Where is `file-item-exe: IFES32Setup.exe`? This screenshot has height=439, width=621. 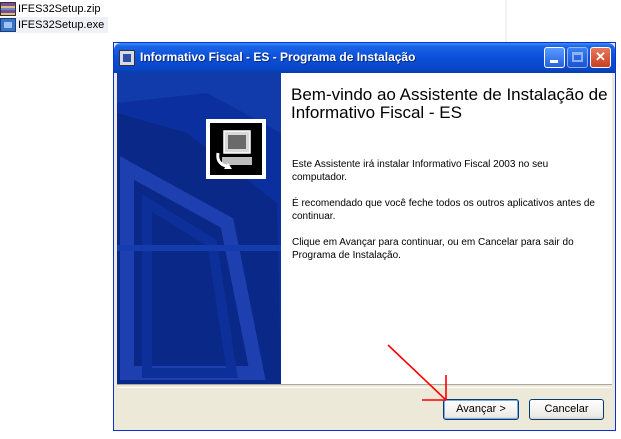
file-item-exe: IFES32Setup.exe is located at coordinates (54, 25).